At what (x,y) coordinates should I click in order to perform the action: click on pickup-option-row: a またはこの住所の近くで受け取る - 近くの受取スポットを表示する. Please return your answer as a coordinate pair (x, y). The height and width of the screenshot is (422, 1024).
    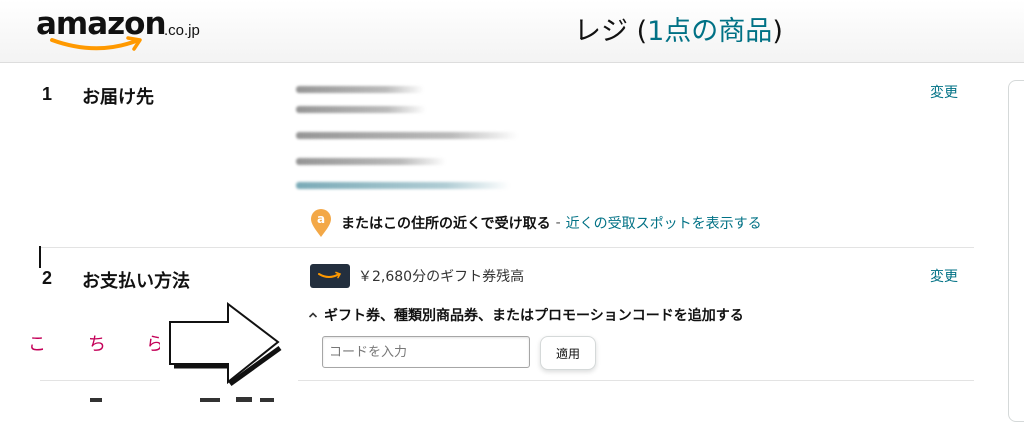
    Looking at the image, I should click on (590, 223).